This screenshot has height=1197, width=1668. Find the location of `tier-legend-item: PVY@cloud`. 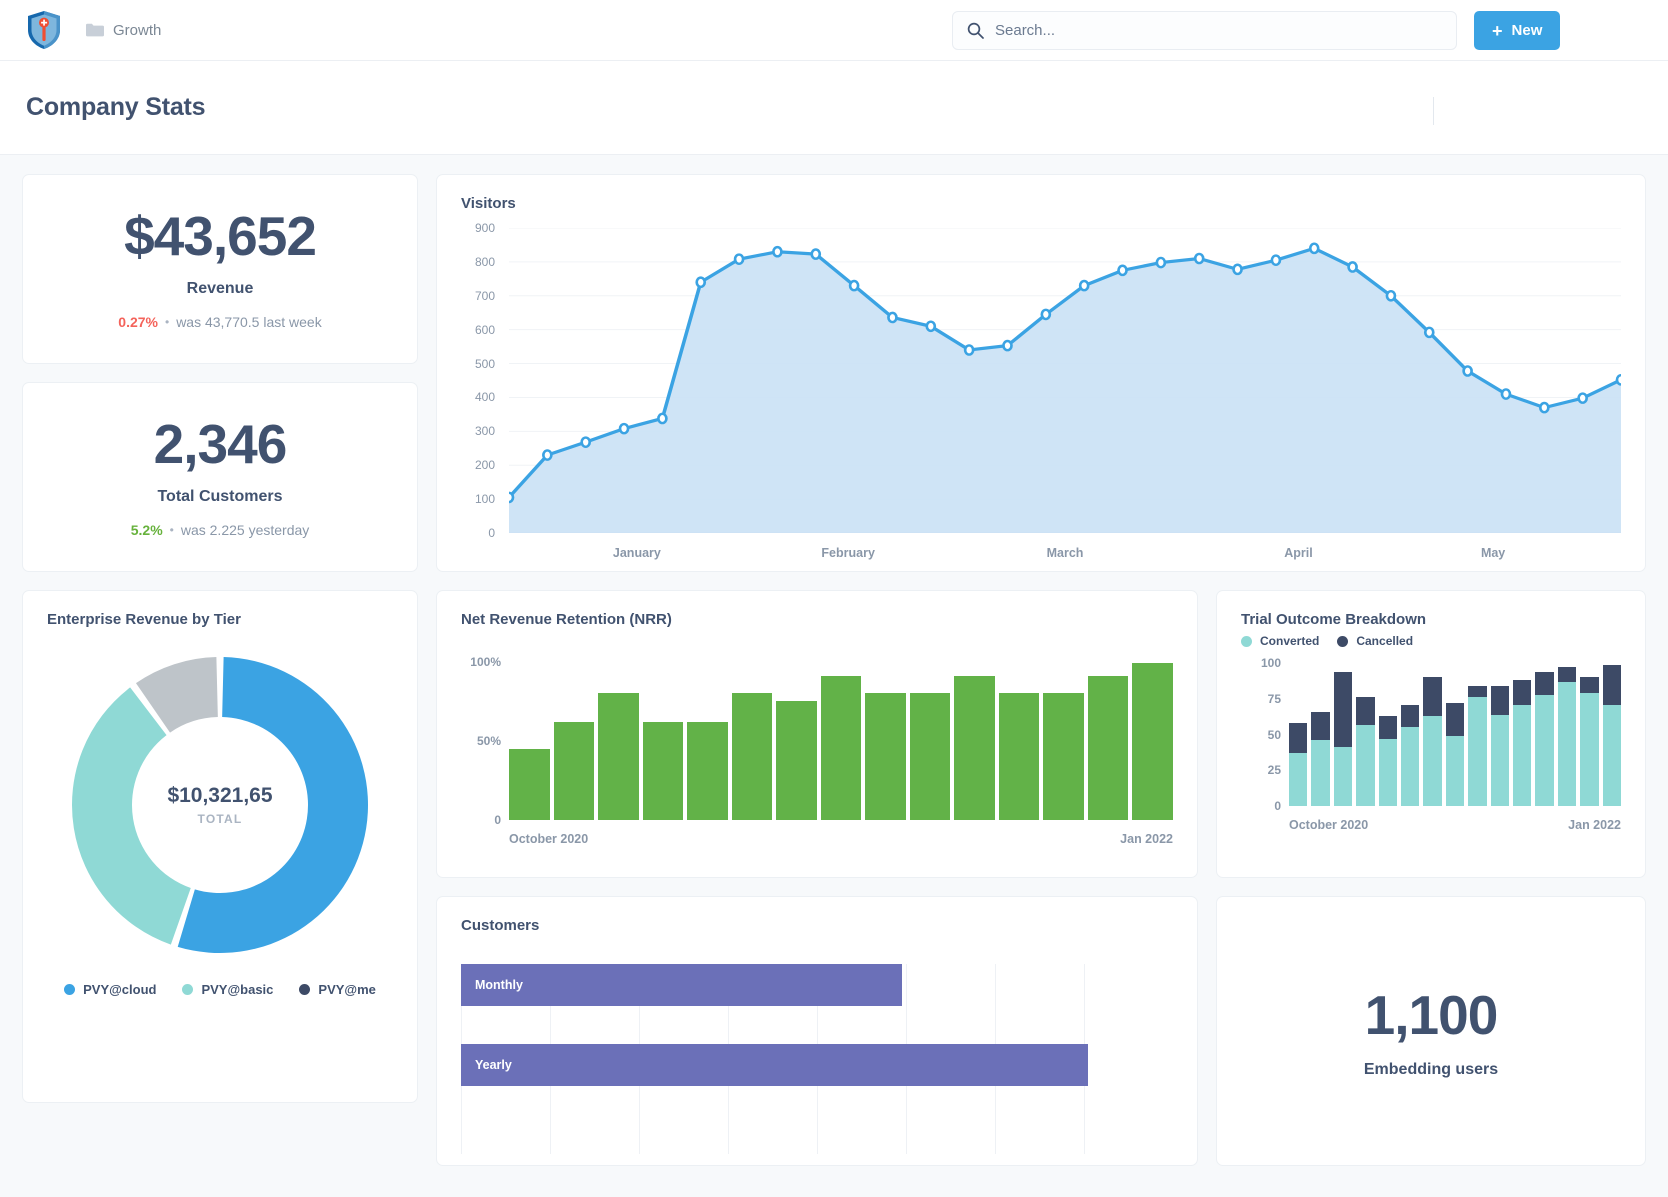

tier-legend-item: PVY@cloud is located at coordinates (110, 989).